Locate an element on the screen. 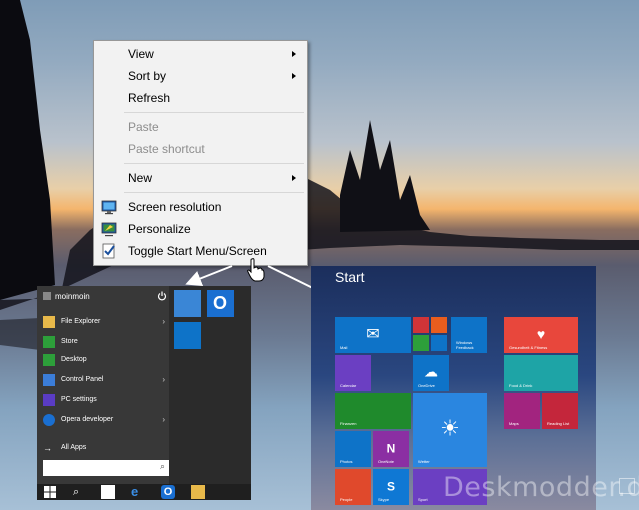  tile-label: OneNote is located at coordinates (386, 461).